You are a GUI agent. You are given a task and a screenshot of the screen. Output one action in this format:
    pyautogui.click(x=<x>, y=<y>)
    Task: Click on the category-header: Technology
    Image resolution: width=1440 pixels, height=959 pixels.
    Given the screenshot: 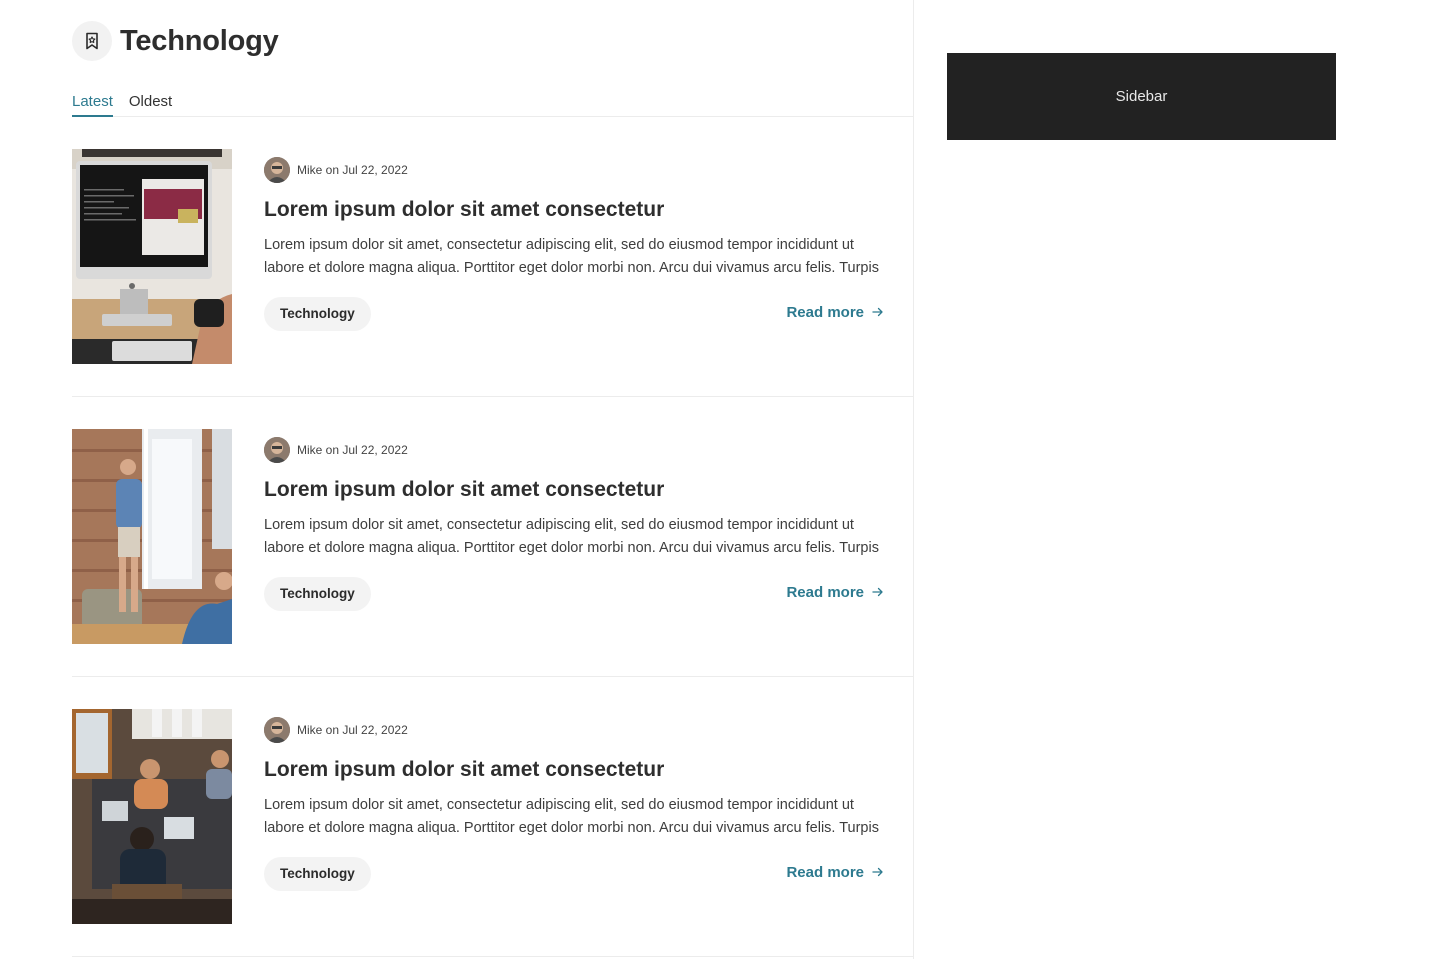 What is the action you would take?
    pyautogui.click(x=175, y=41)
    